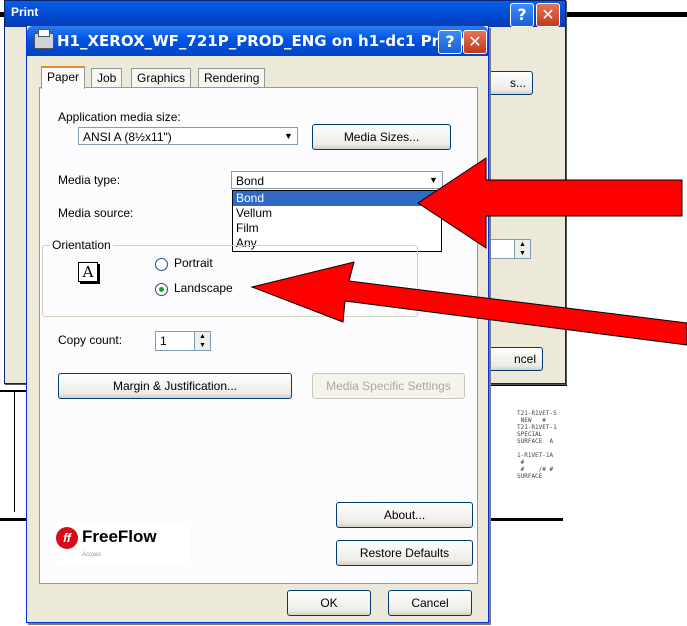  What do you see at coordinates (63, 77) in the screenshot?
I see `tab-paper: Paper` at bounding box center [63, 77].